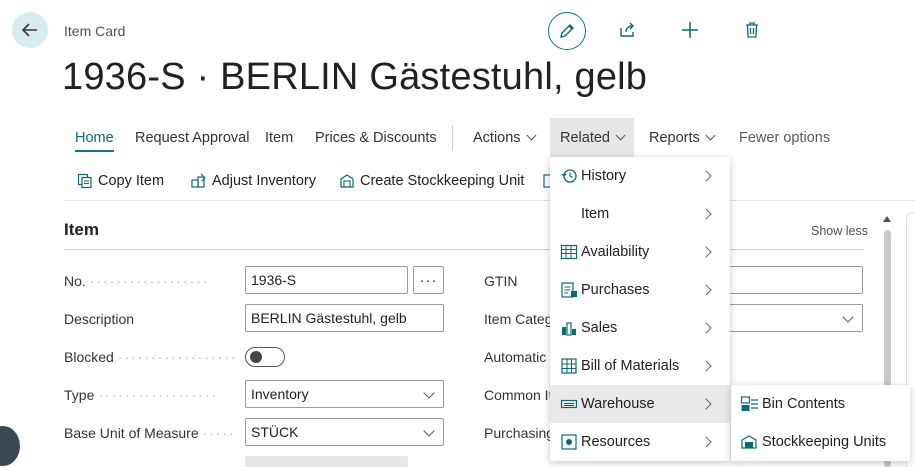 The width and height of the screenshot is (915, 467). What do you see at coordinates (630, 366) in the screenshot?
I see `related-menu-bom-label: Bill of Materials` at bounding box center [630, 366].